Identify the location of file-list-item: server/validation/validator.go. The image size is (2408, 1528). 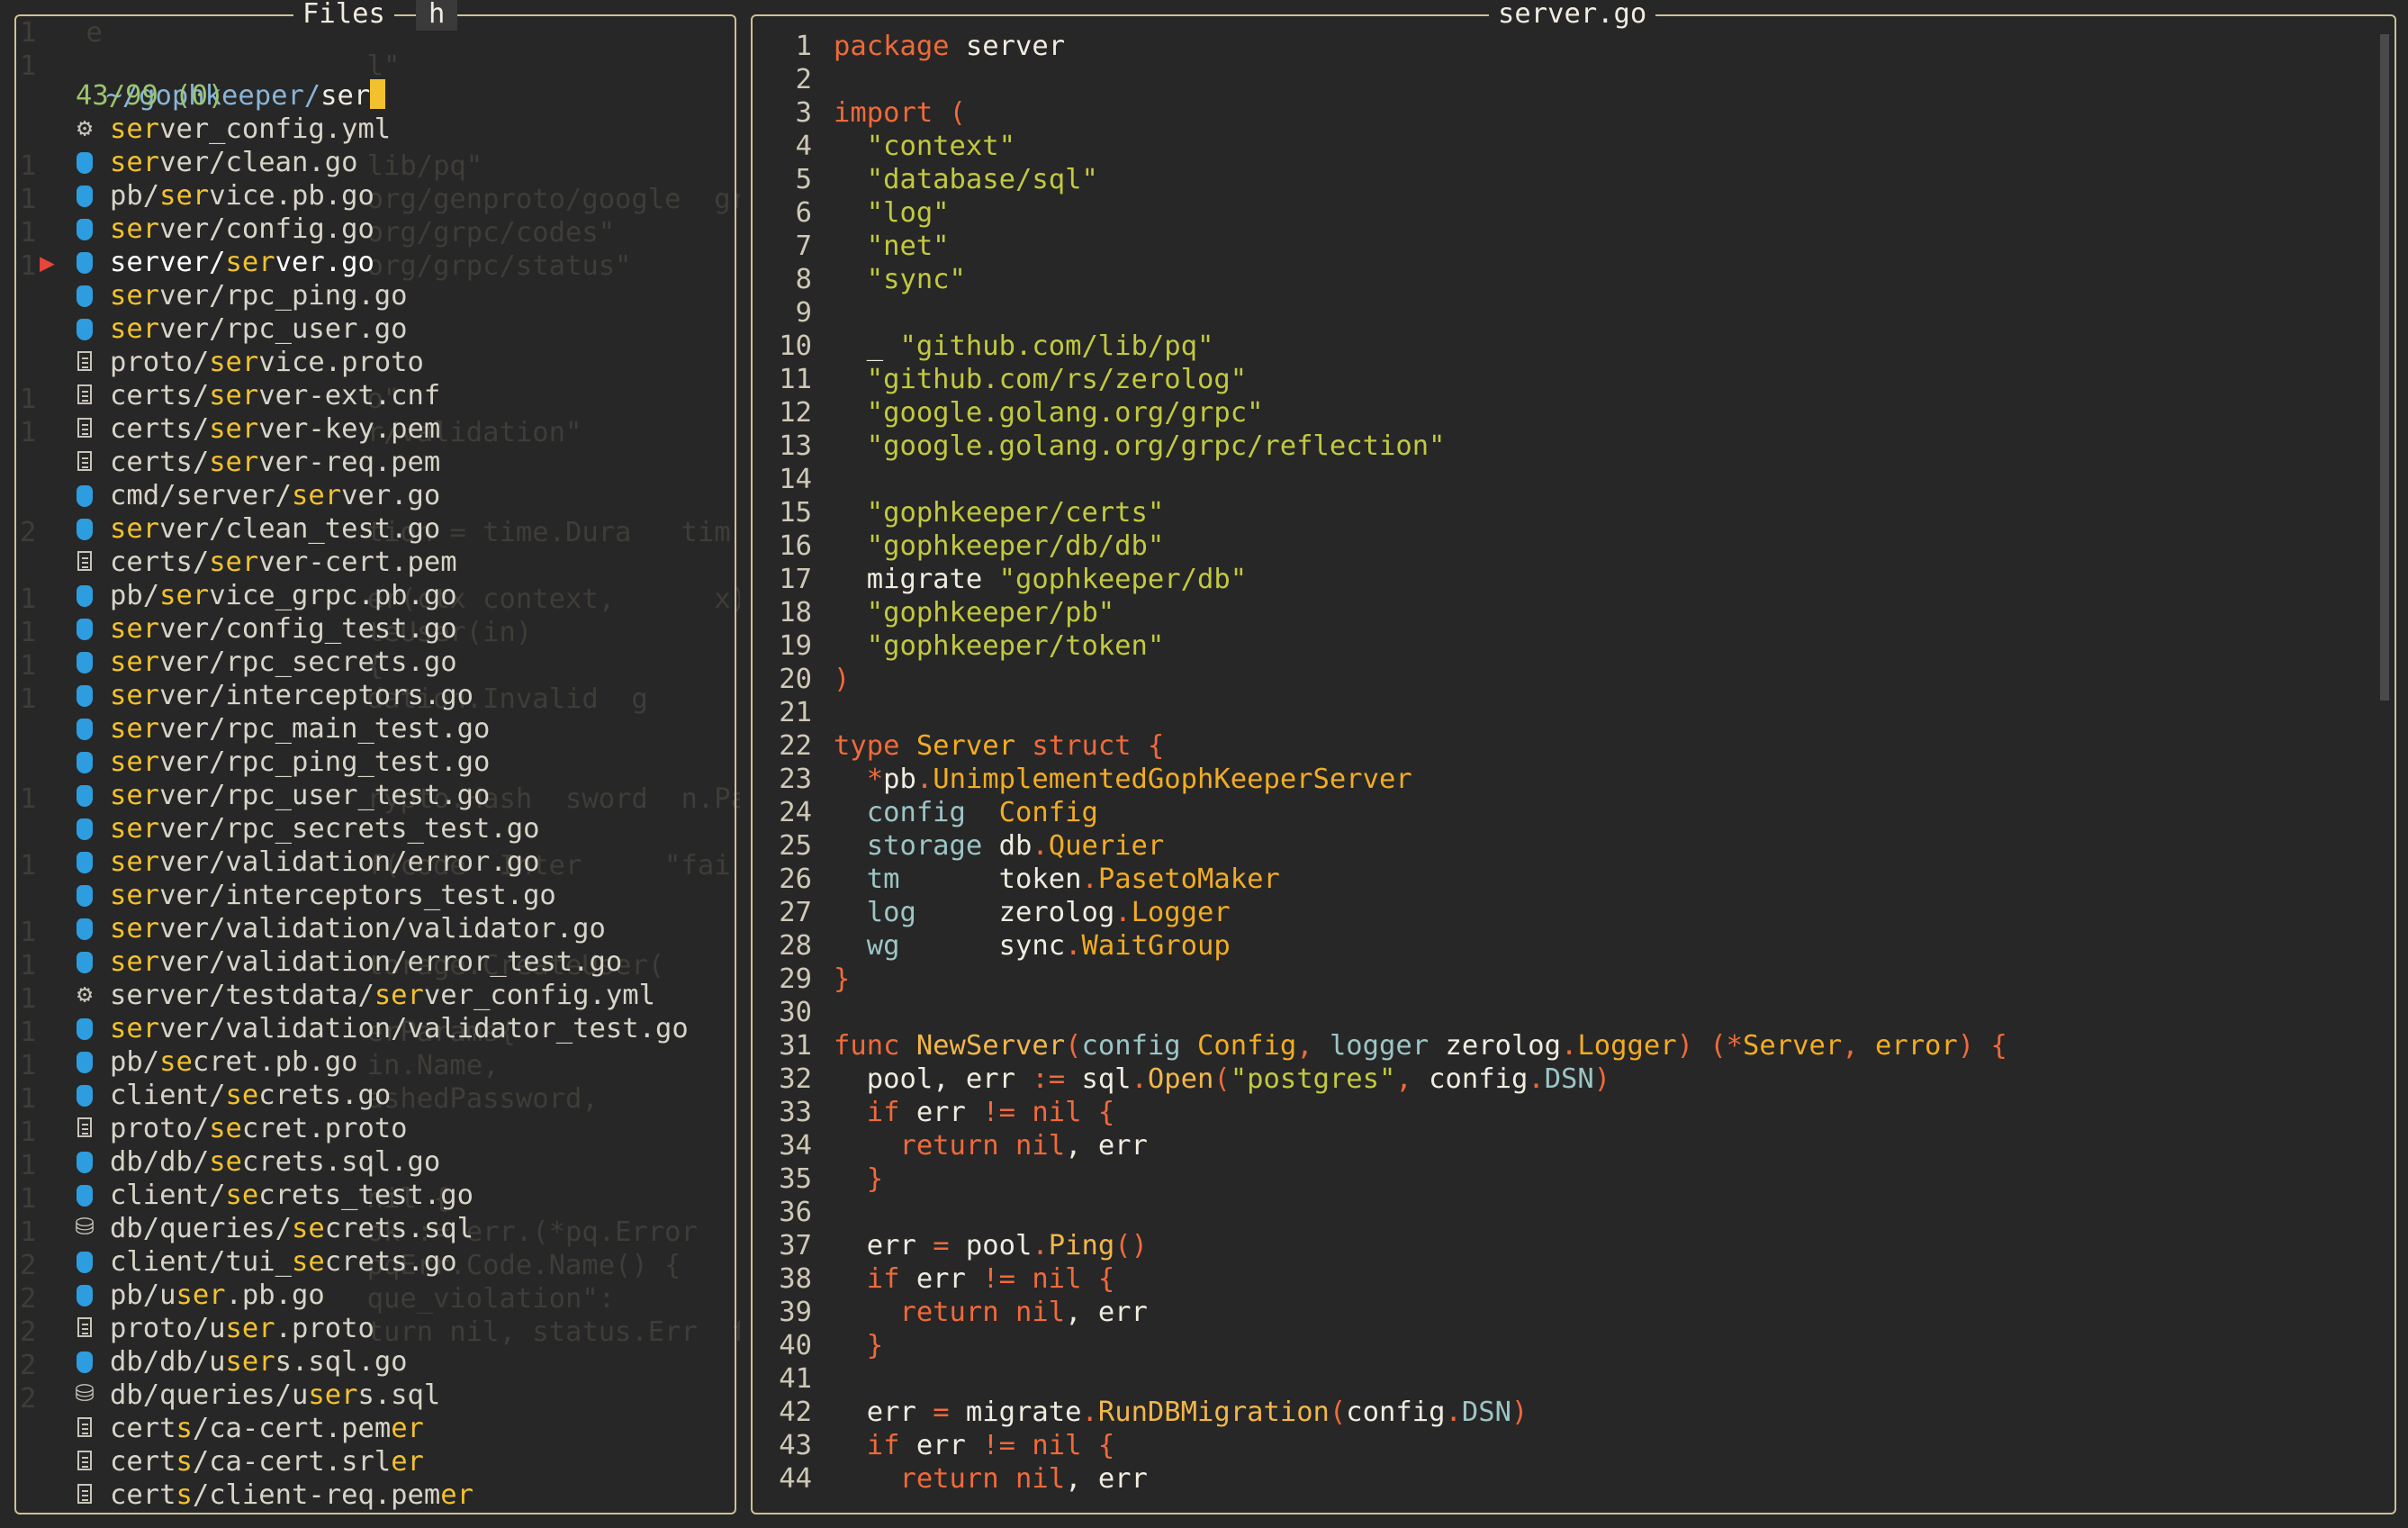
(391, 928).